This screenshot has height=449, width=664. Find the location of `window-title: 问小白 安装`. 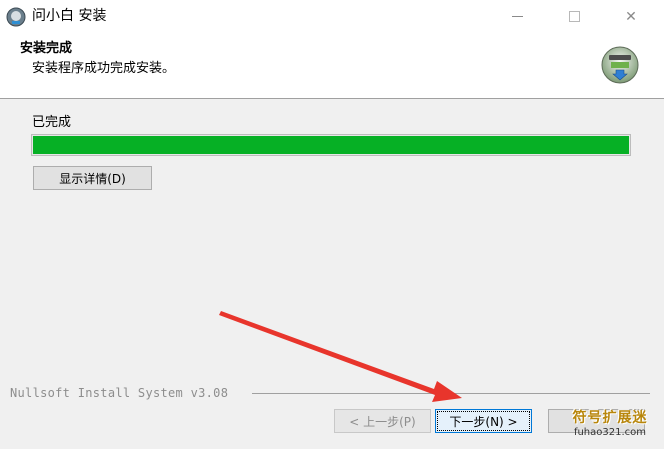

window-title: 问小白 安装 is located at coordinates (69, 16).